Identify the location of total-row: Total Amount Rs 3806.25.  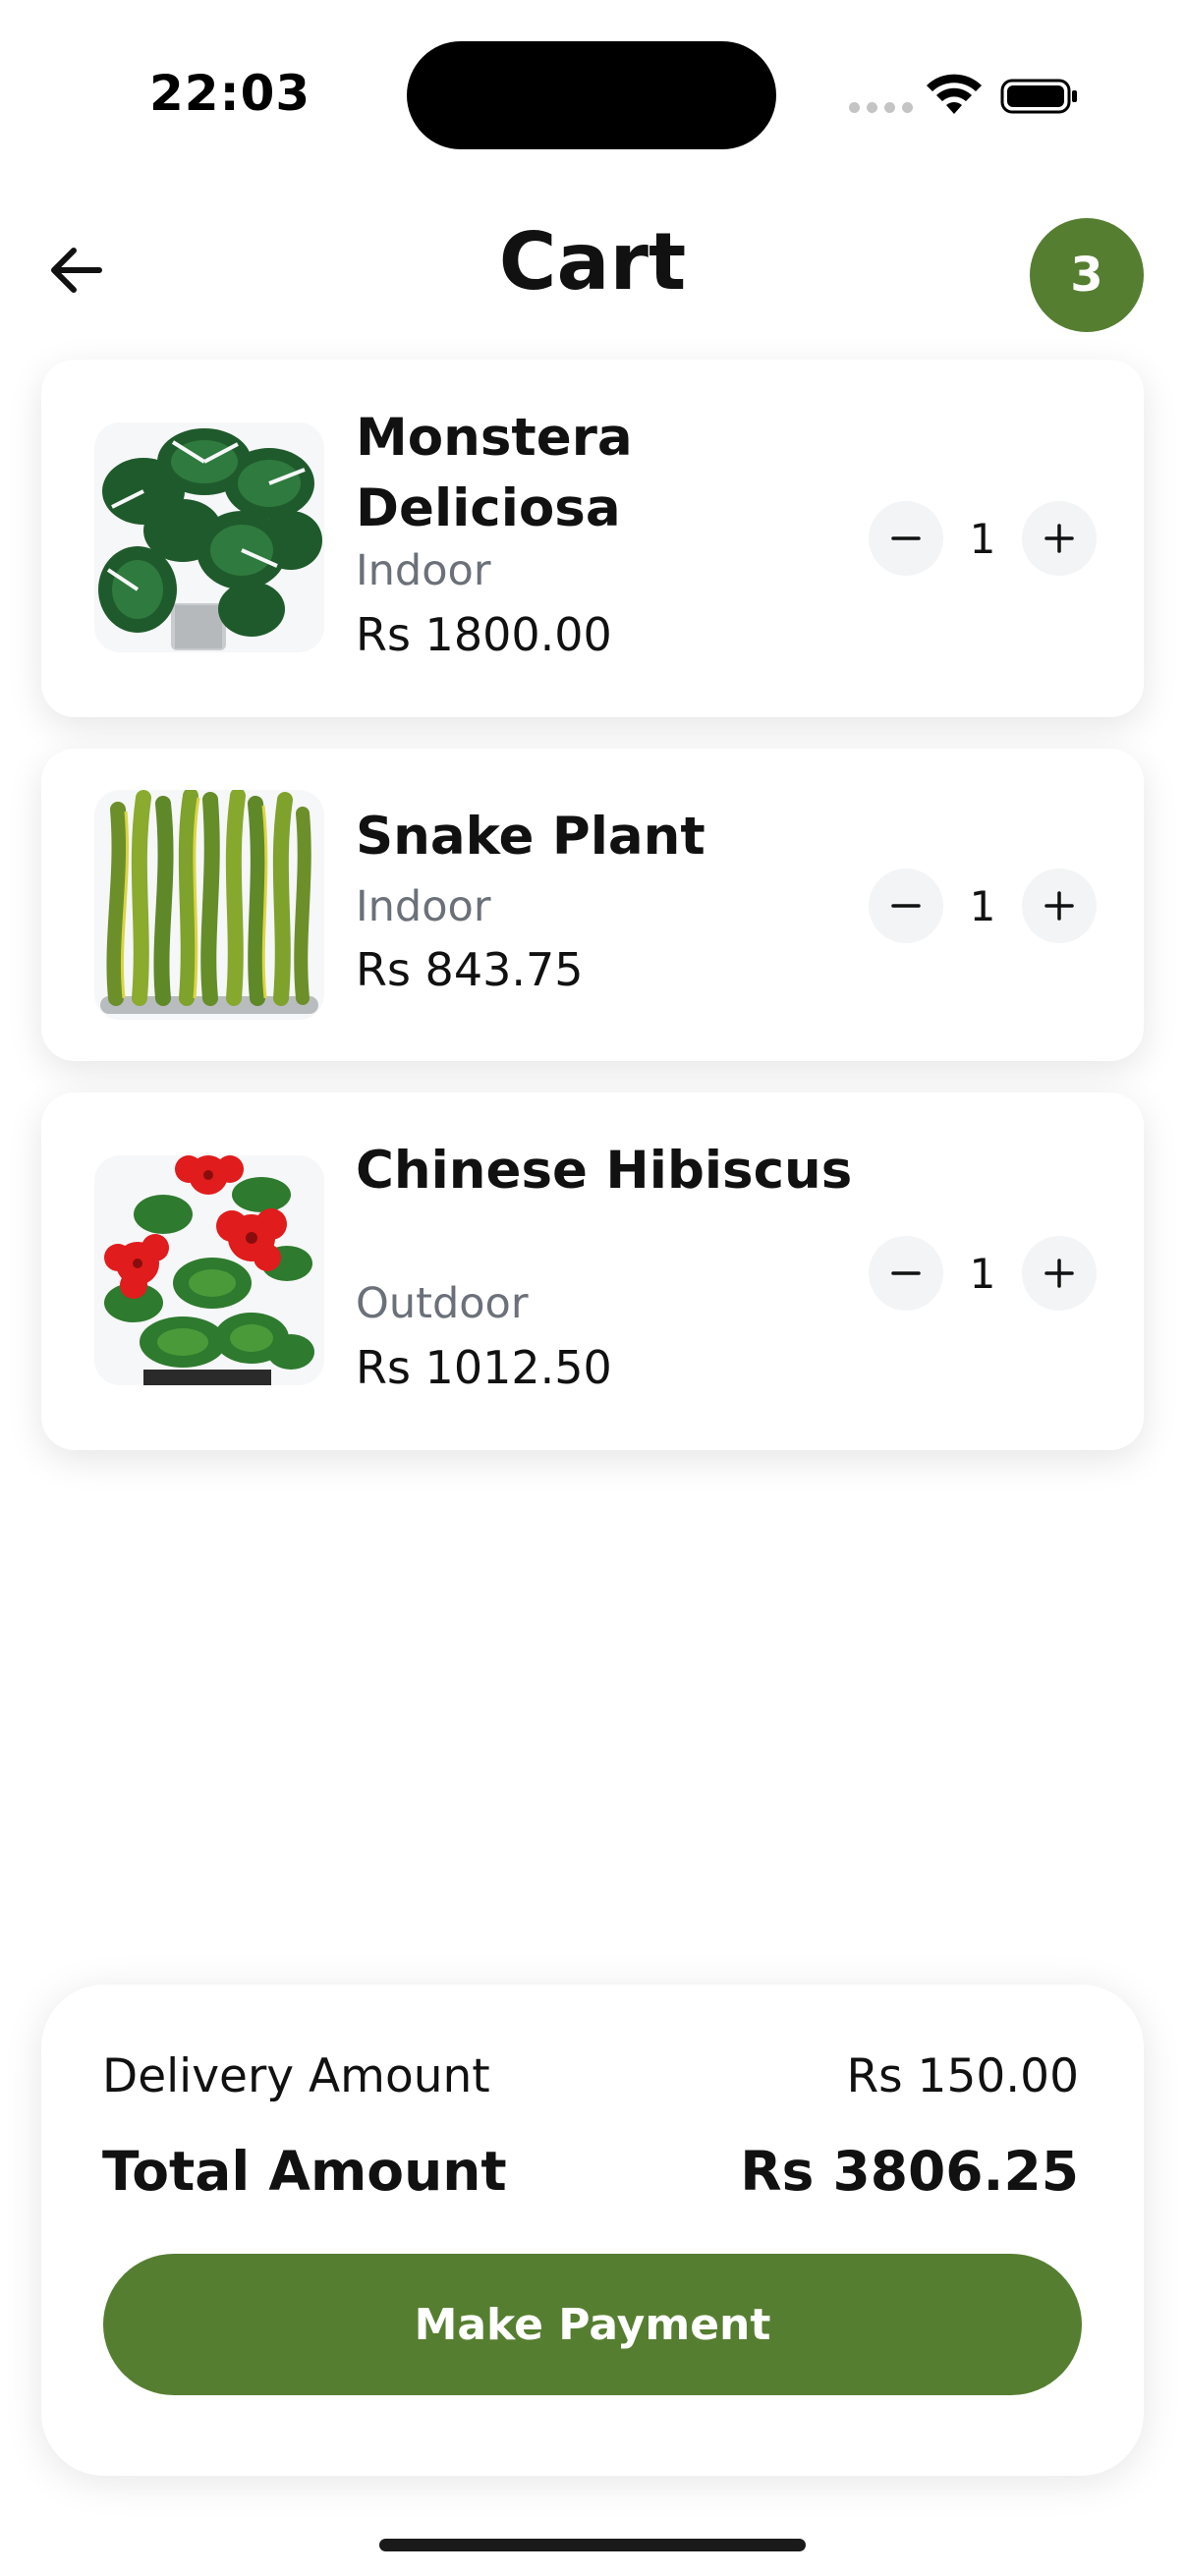
(591, 2171).